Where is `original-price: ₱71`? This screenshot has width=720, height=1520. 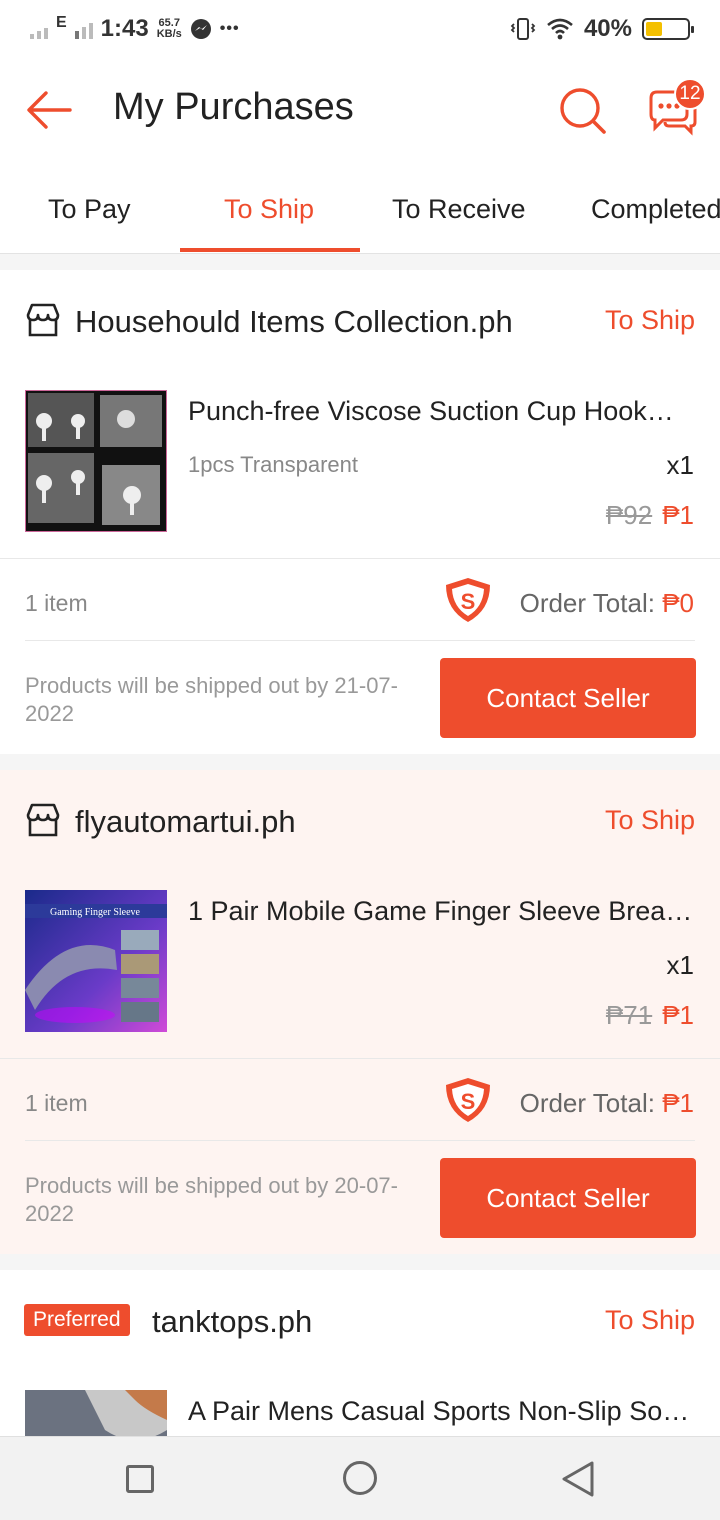
original-price: ₱71 is located at coordinates (629, 1015).